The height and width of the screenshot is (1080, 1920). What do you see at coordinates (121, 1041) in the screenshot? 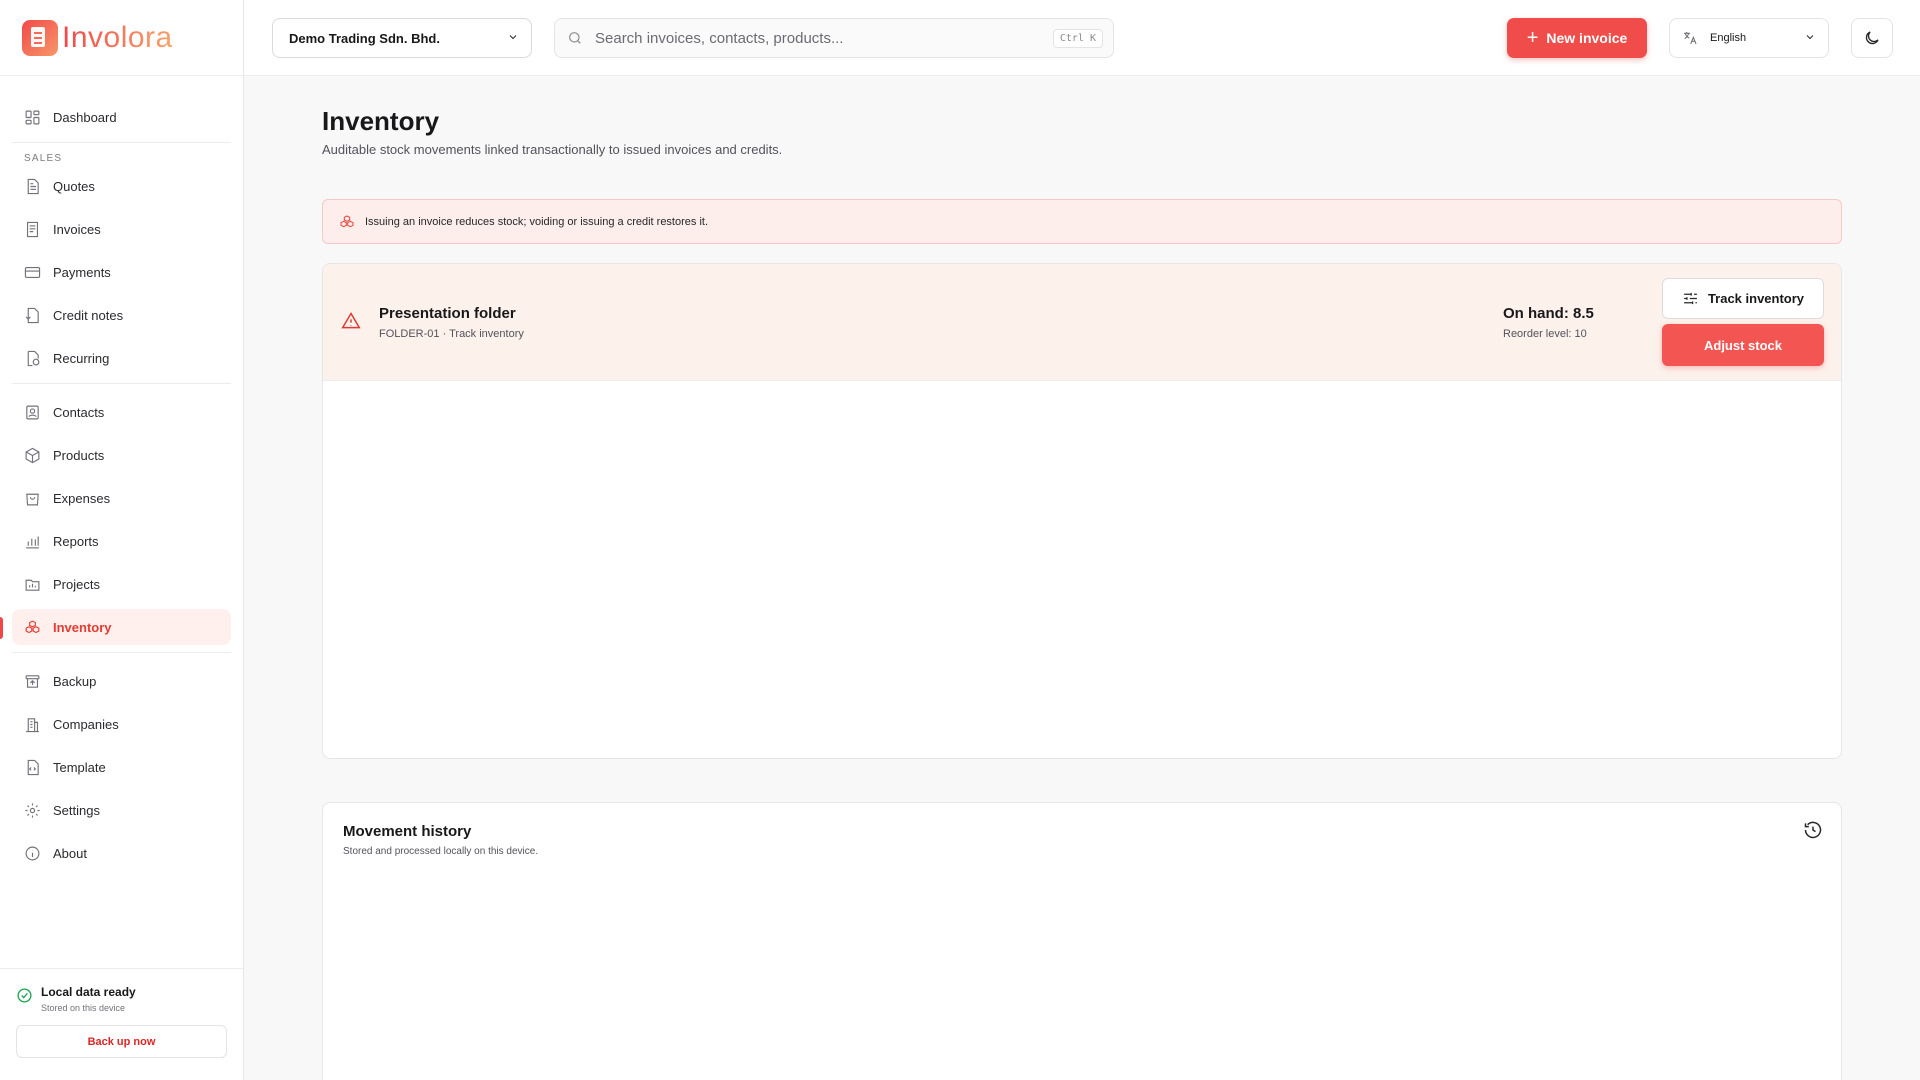
I see `back-up-now-button: Back up now` at bounding box center [121, 1041].